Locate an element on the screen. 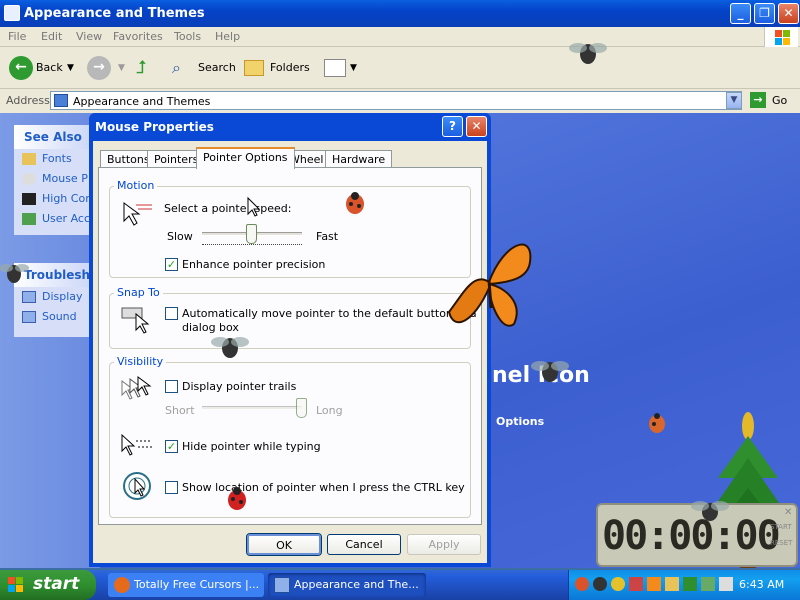  go-arrow-icon: → is located at coordinates (758, 100).